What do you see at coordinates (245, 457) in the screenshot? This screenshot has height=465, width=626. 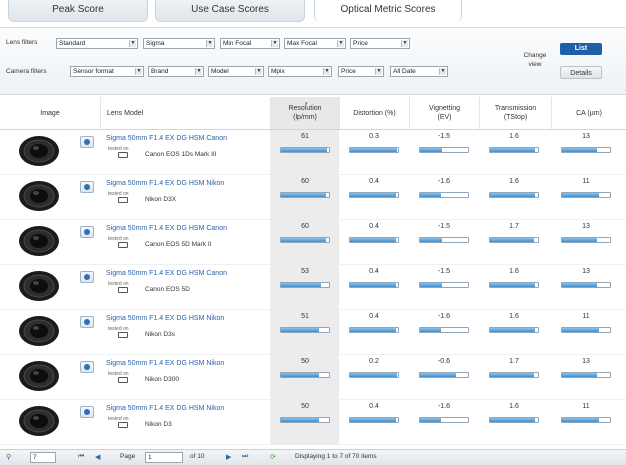 I see `last-page-icon: ⏭` at bounding box center [245, 457].